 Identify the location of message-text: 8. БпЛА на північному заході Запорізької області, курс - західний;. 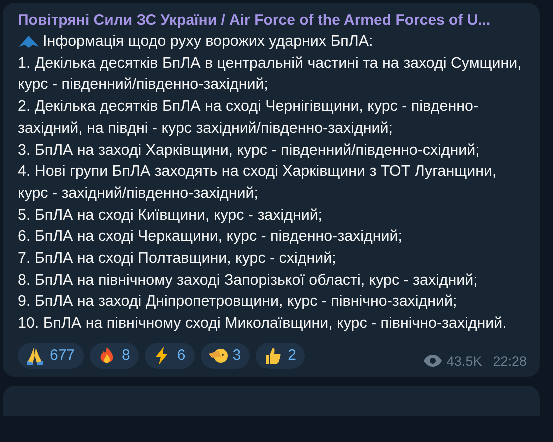
(248, 280).